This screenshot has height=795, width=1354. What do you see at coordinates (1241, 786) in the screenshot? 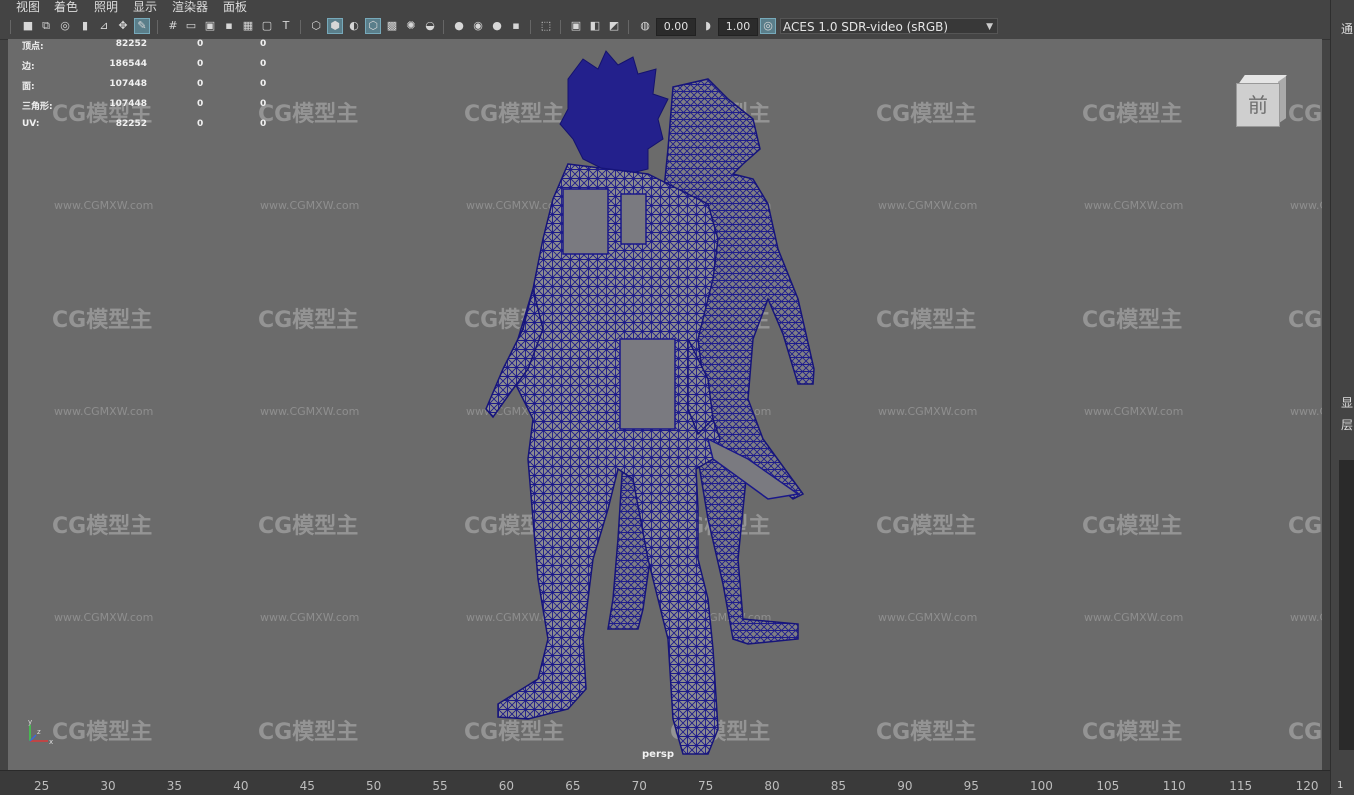
I see `timeline-tick-label: 115` at bounding box center [1241, 786].